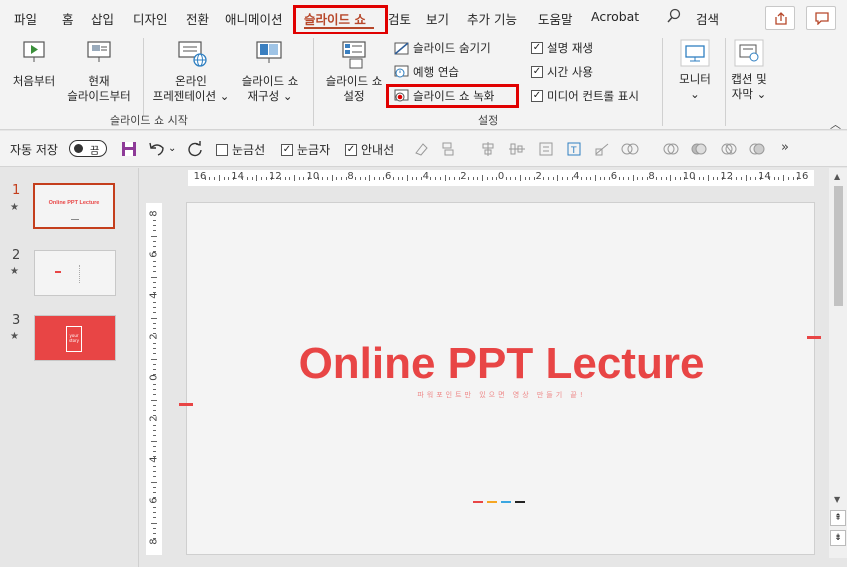 The width and height of the screenshot is (847, 567). Describe the element at coordinates (254, 18) in the screenshot. I see `tab-animations: 애니메이션` at that location.